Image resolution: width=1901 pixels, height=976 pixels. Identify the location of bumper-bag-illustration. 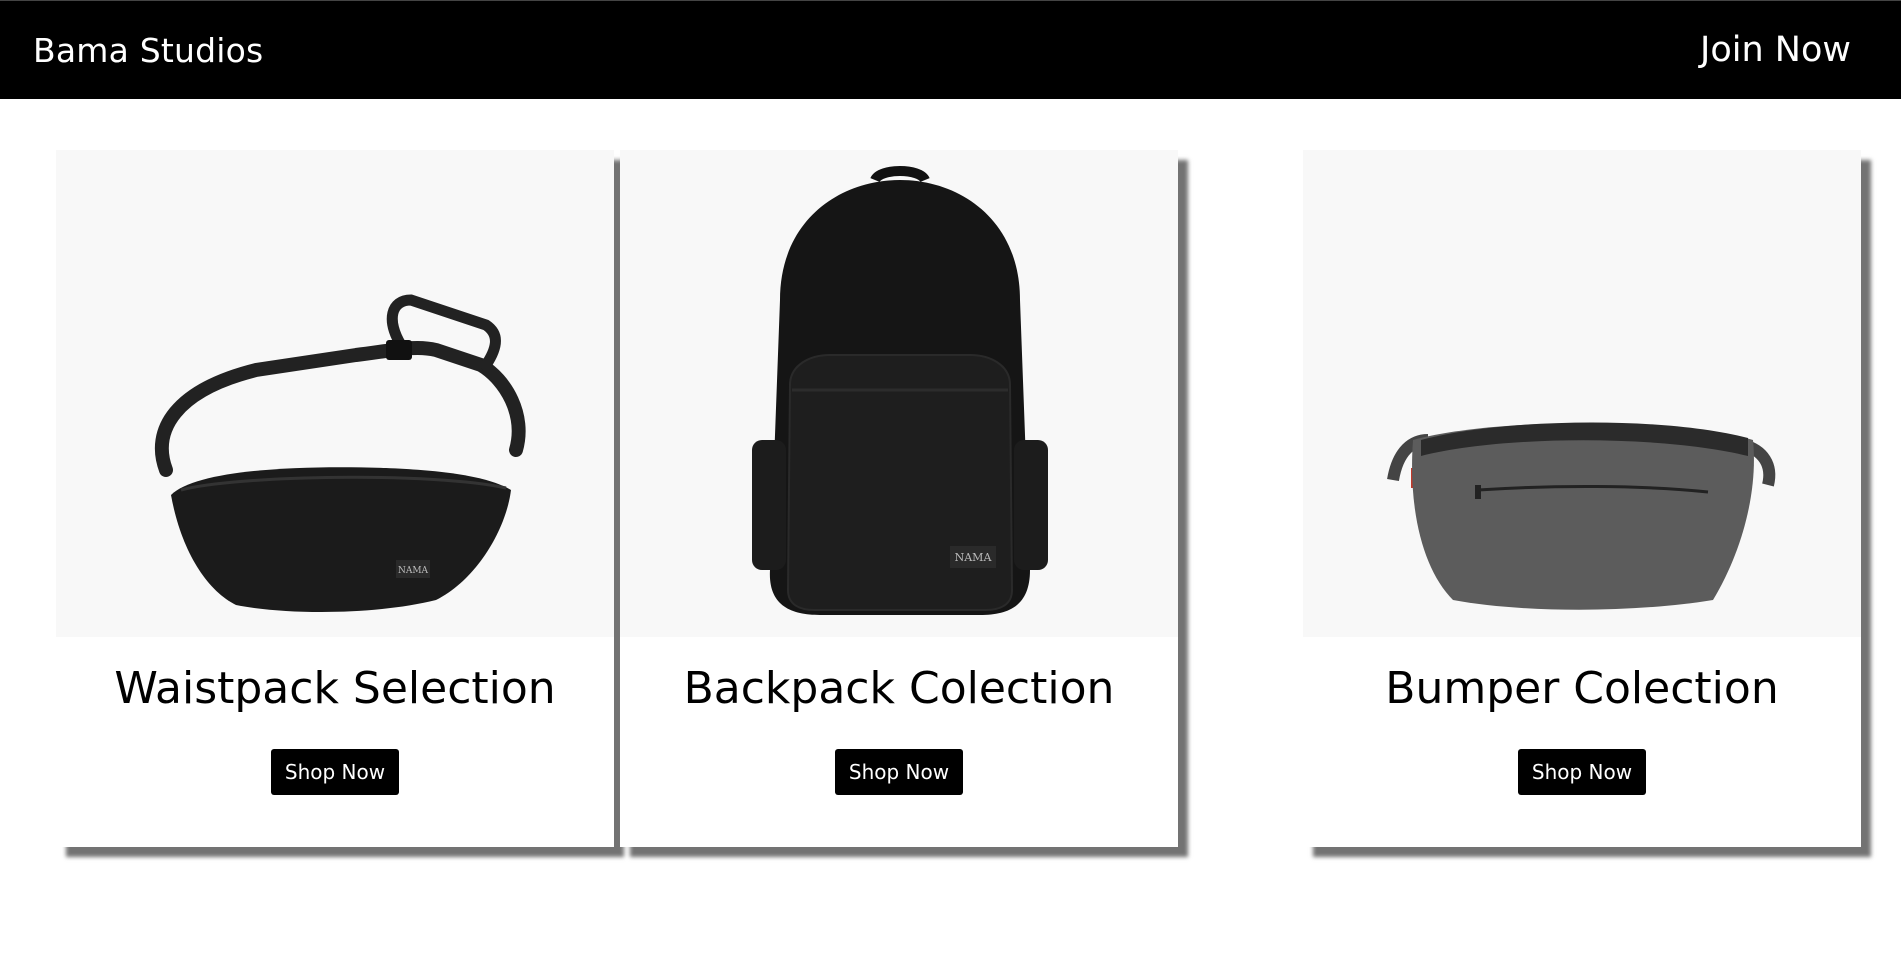
(1581, 516).